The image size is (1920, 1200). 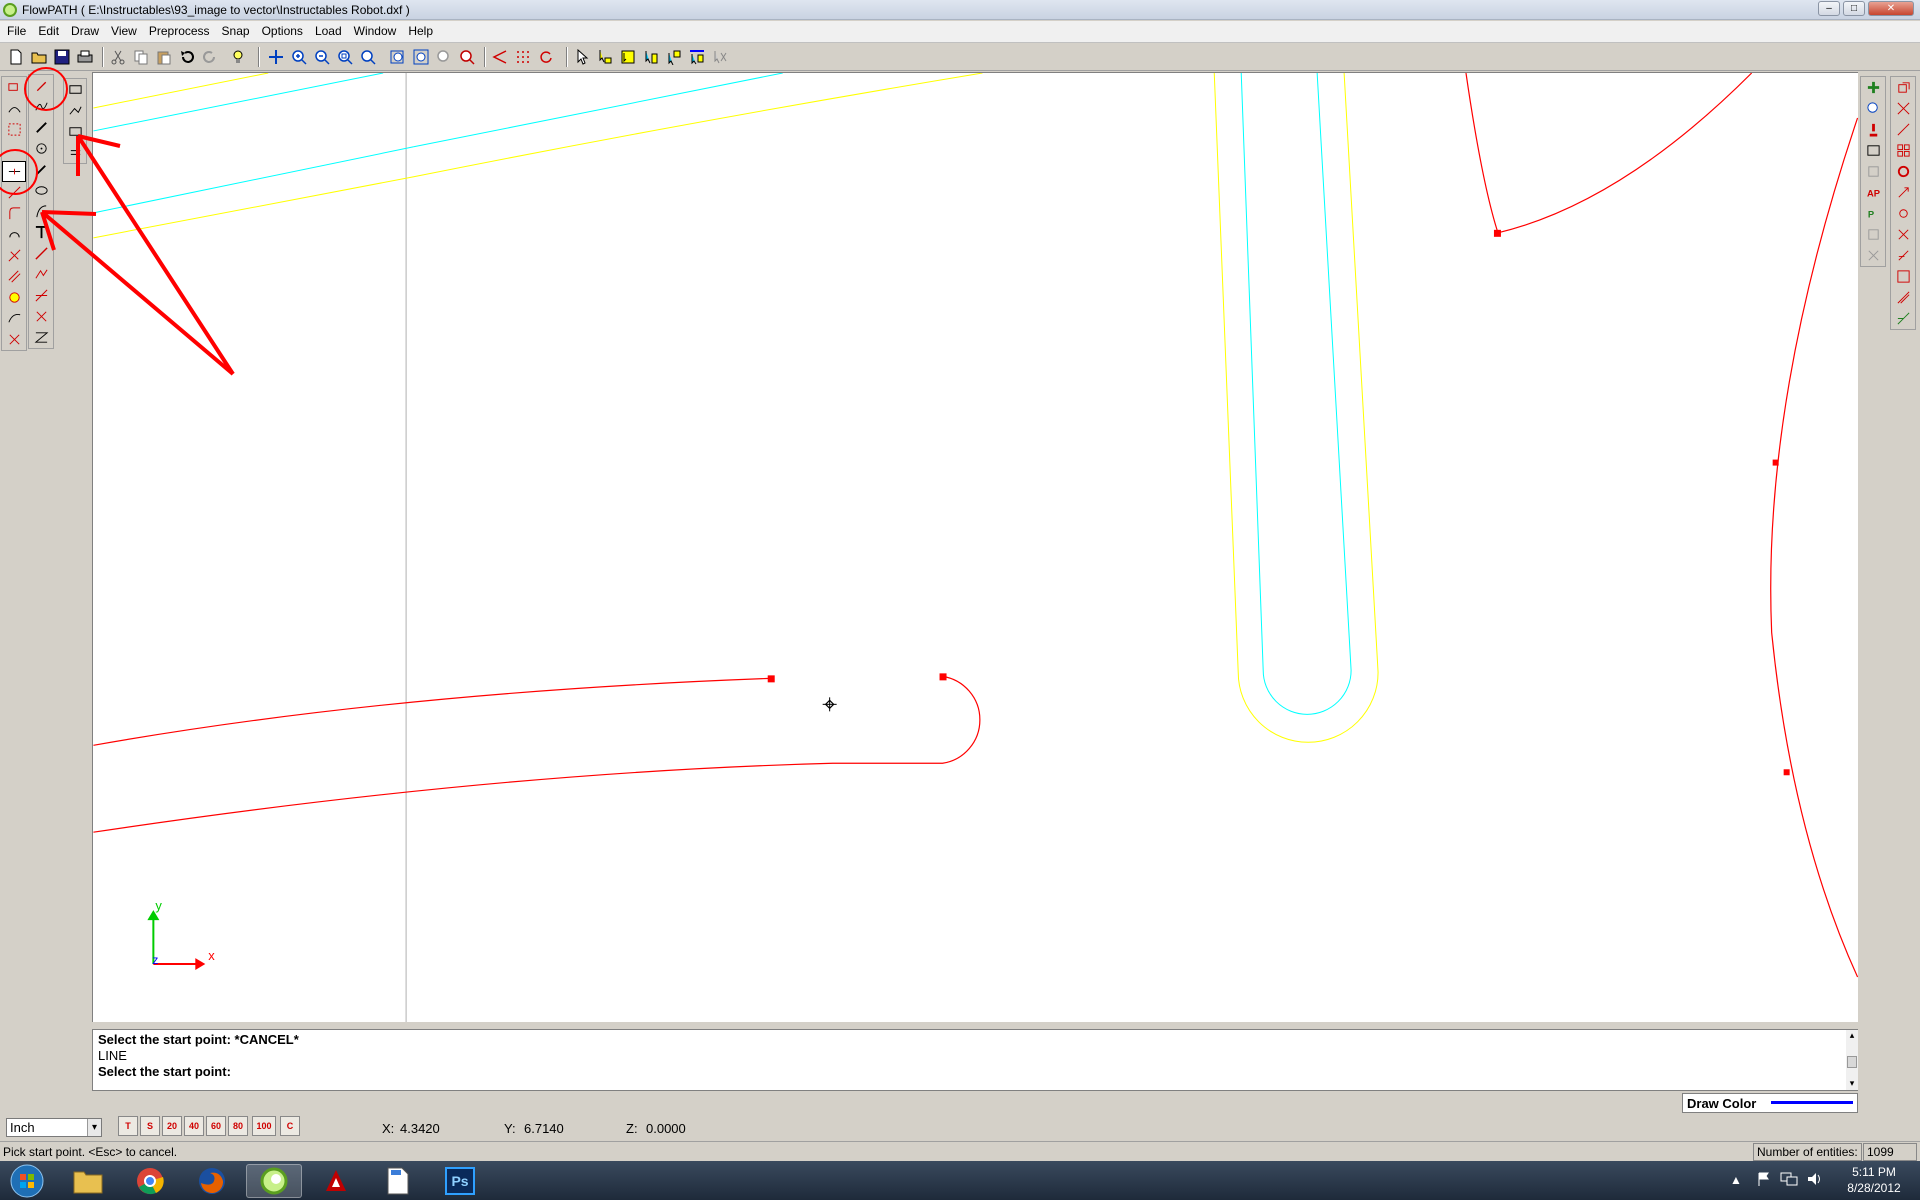 What do you see at coordinates (14, 108) in the screenshot?
I see `trim-tool-button` at bounding box center [14, 108].